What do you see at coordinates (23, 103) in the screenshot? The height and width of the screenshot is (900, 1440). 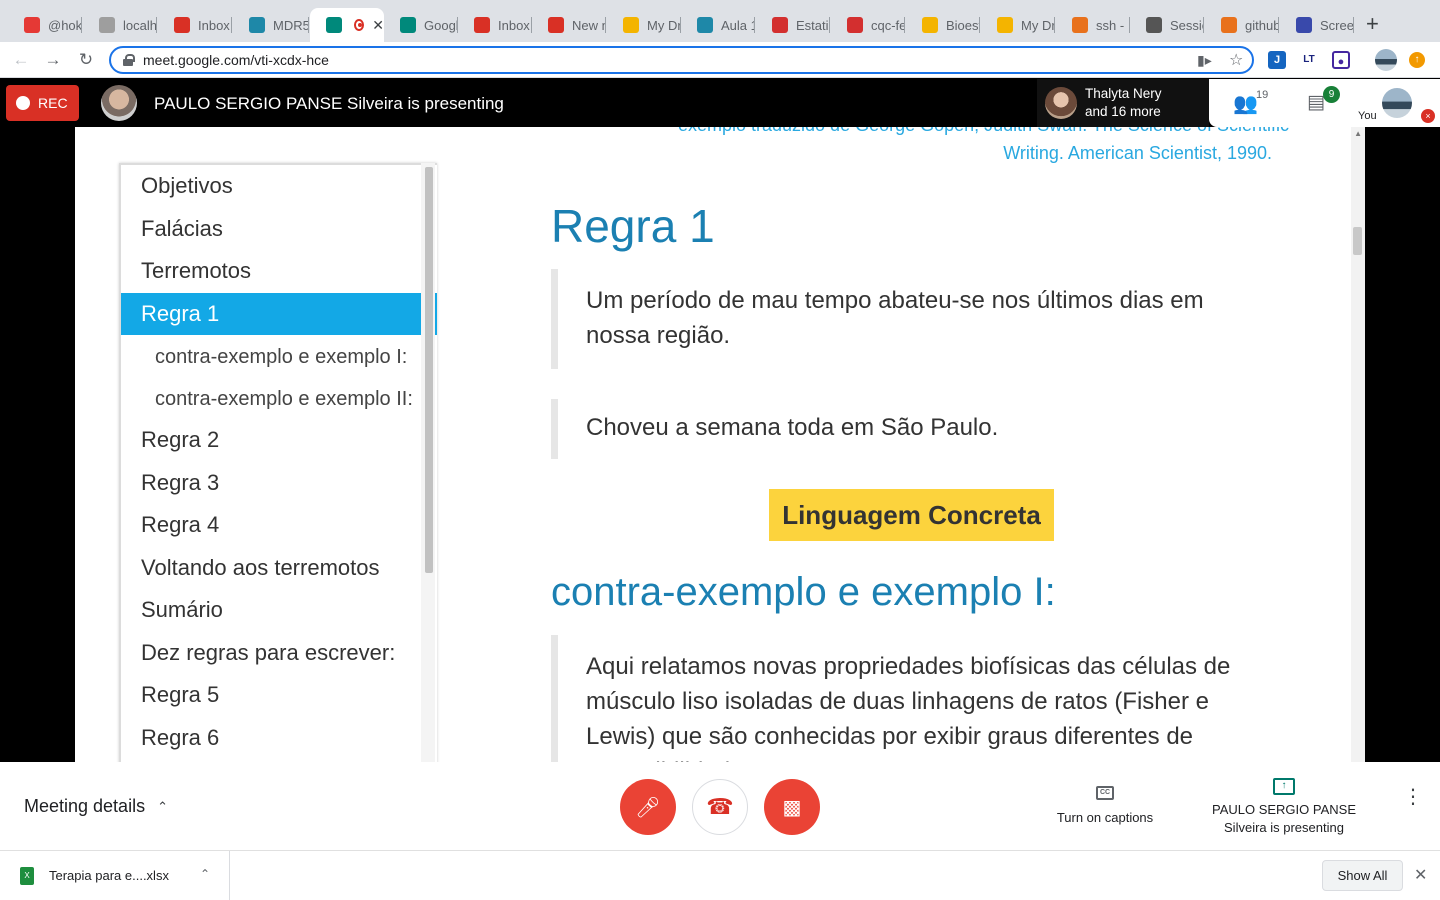 I see `record-dot-icon` at bounding box center [23, 103].